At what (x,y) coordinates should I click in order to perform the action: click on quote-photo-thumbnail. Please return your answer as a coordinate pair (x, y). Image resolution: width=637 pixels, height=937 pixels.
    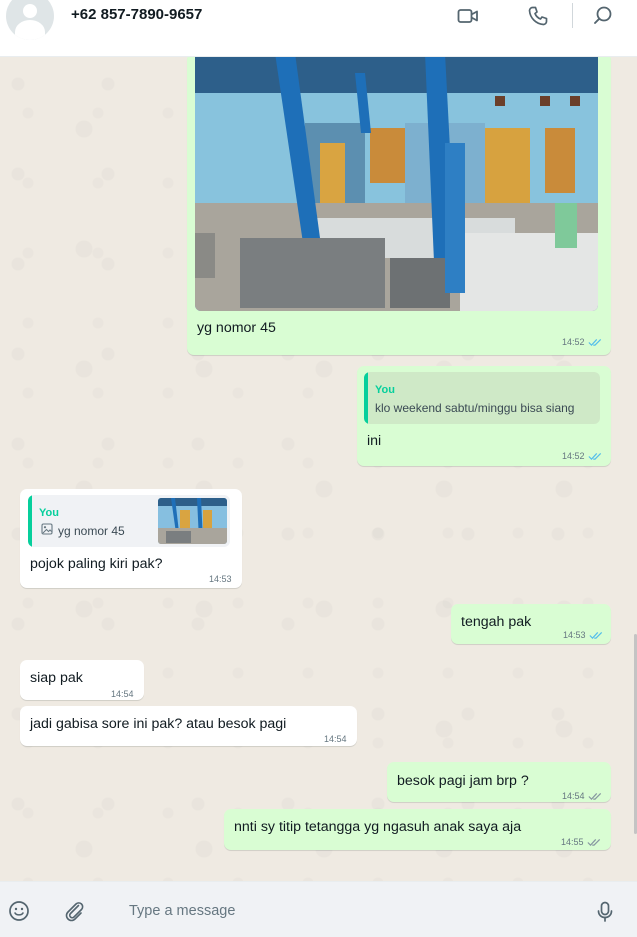
    Looking at the image, I should click on (192, 521).